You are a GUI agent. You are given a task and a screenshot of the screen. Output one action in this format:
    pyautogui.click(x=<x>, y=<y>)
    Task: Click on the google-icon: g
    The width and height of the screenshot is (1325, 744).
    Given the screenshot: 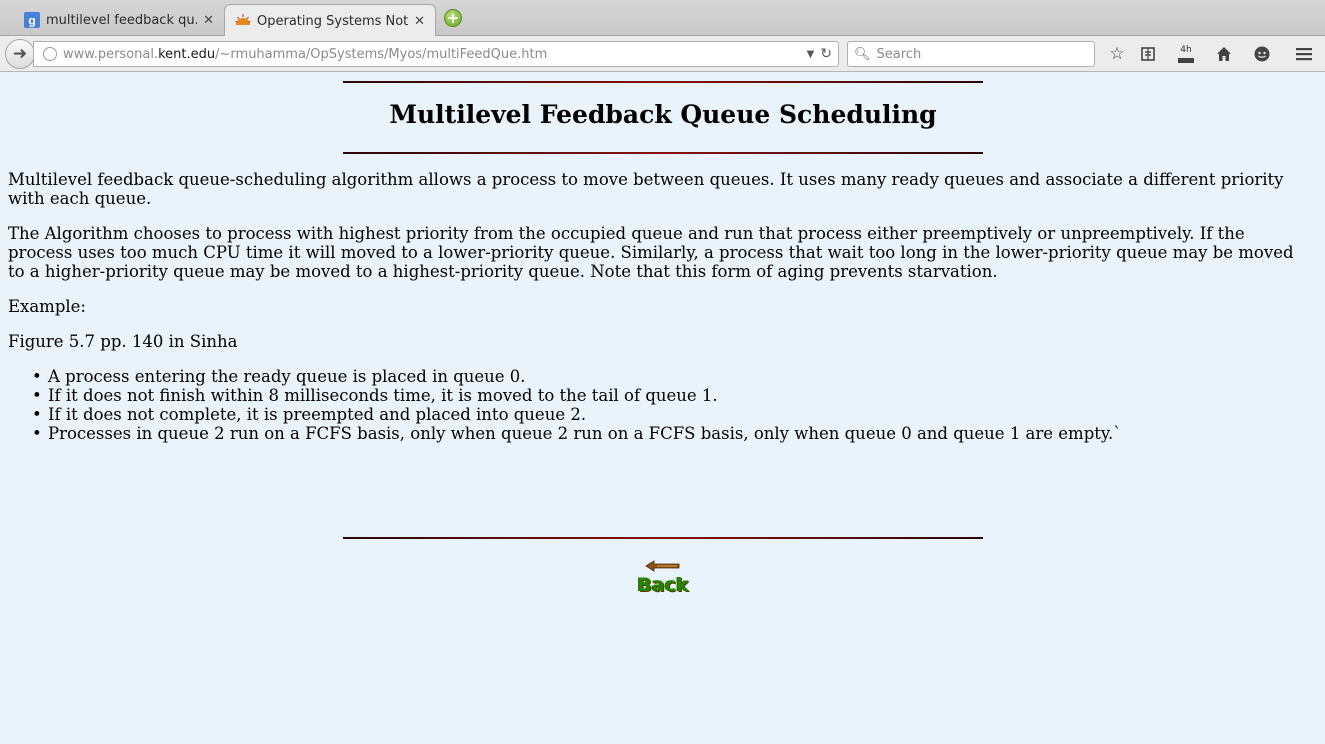 What is the action you would take?
    pyautogui.click(x=32, y=20)
    